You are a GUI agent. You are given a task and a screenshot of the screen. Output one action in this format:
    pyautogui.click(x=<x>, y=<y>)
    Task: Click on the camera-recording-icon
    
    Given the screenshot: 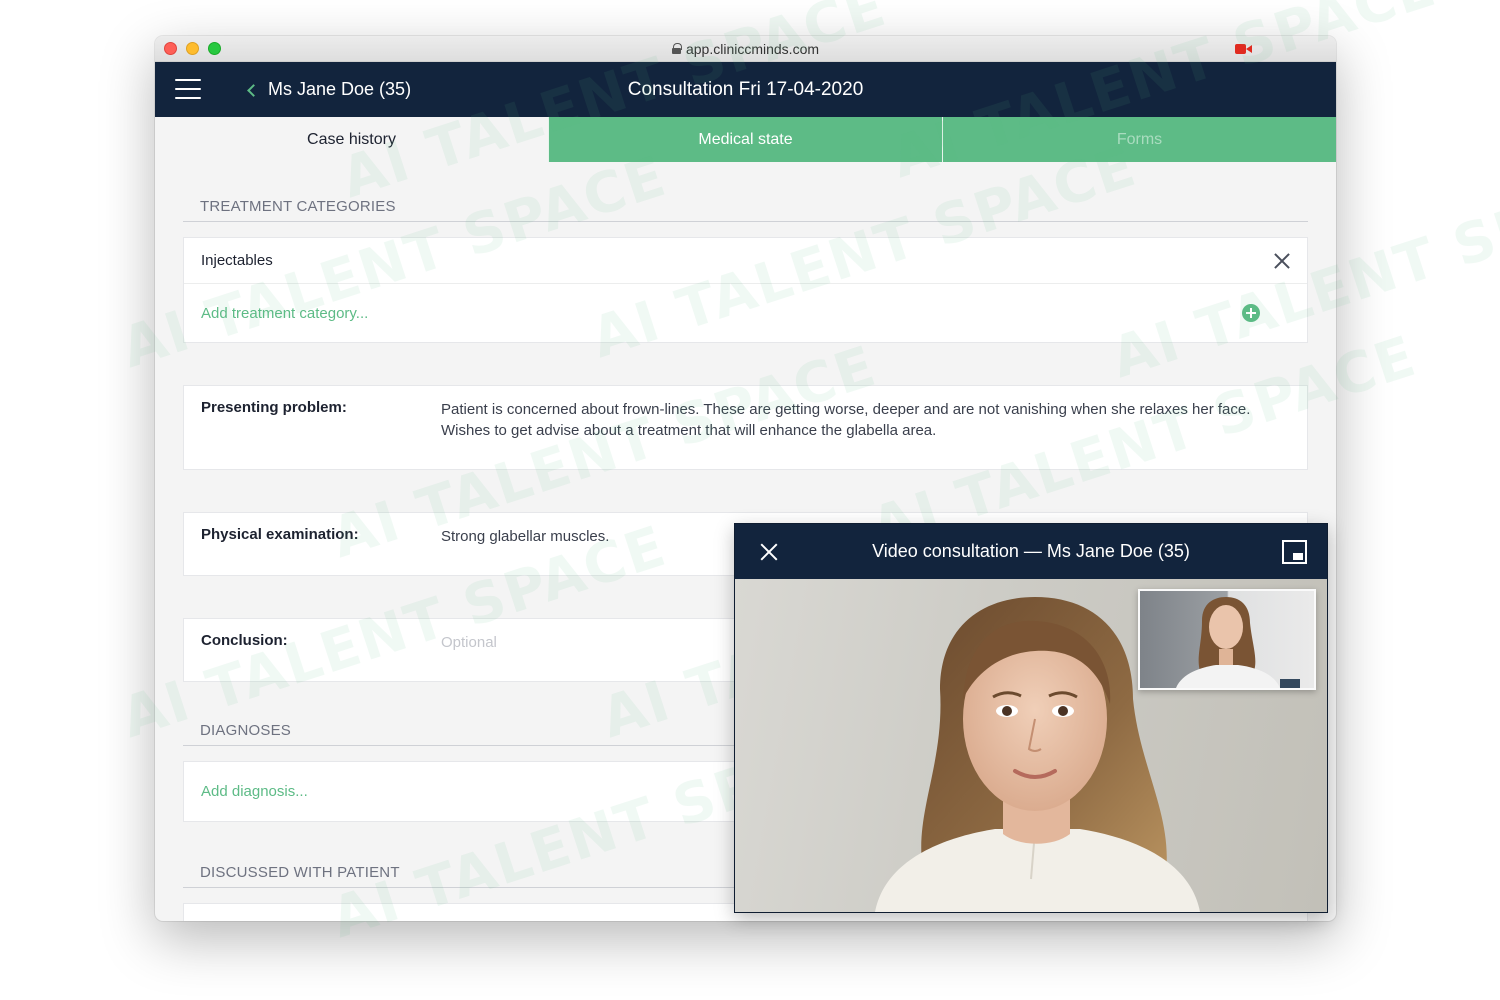 What is the action you would take?
    pyautogui.click(x=1243, y=49)
    